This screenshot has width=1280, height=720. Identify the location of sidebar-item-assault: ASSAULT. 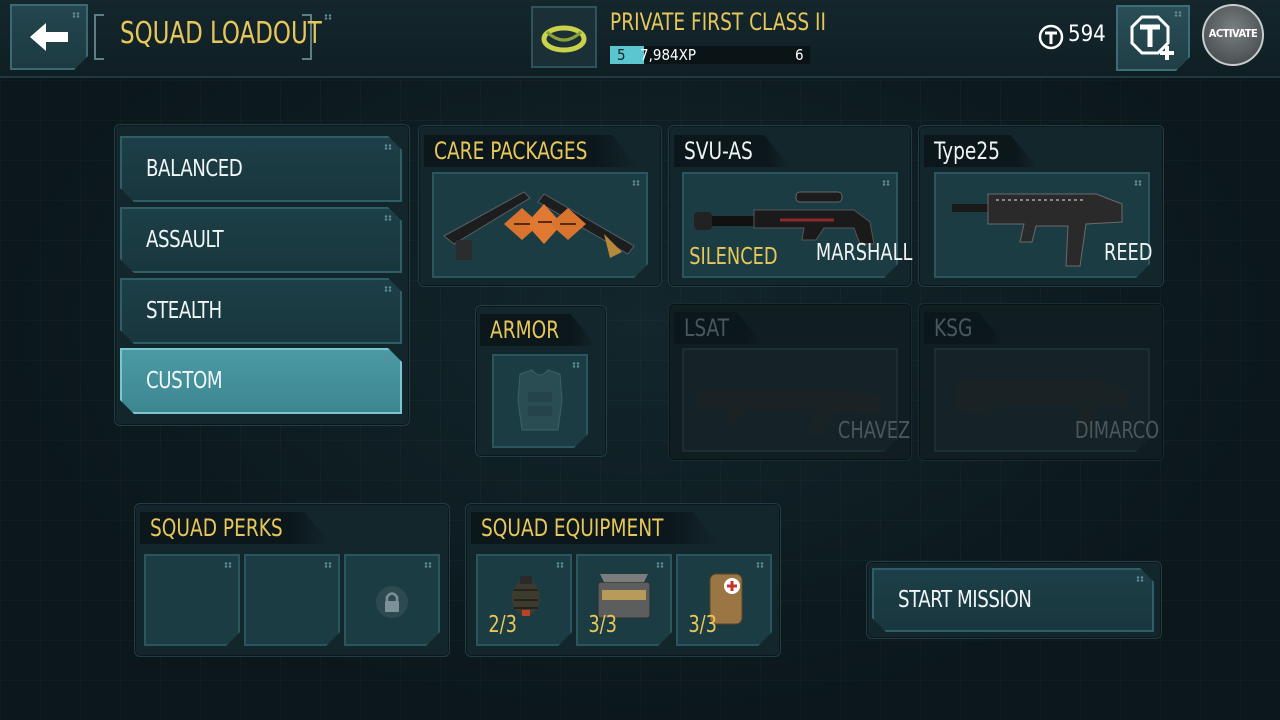
(261, 240).